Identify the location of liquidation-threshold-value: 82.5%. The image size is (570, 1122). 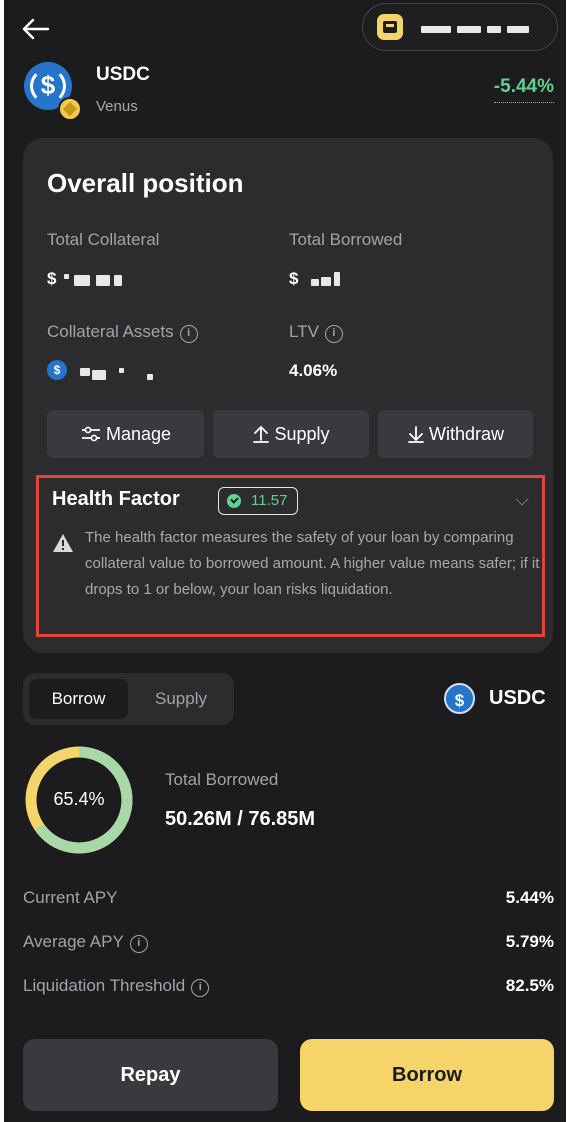
(529, 985).